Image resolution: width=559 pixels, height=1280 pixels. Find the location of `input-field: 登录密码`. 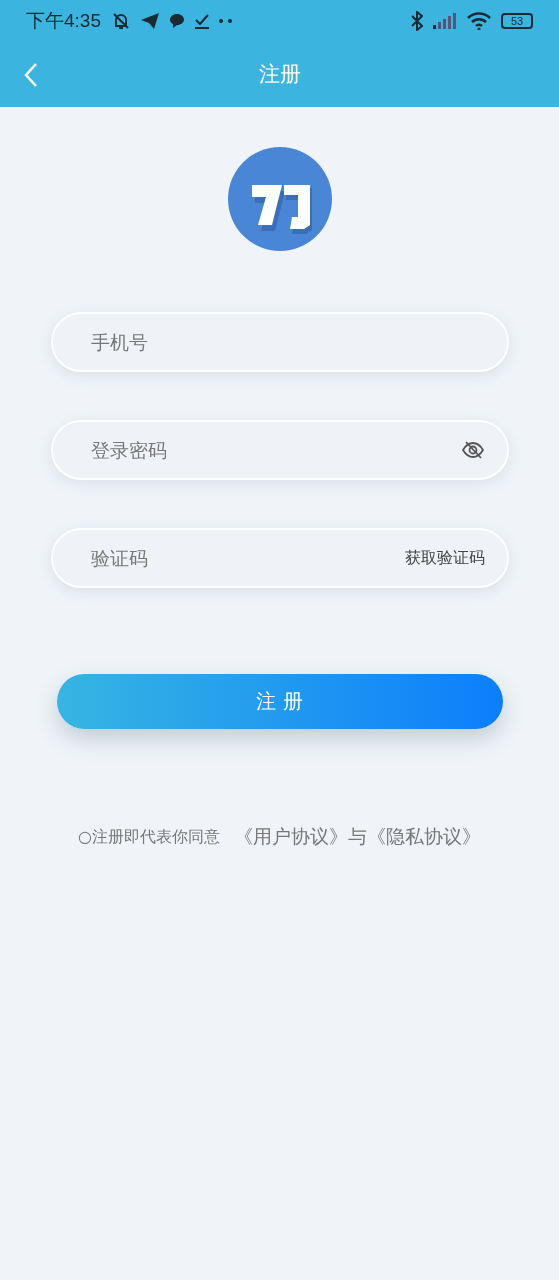

input-field: 登录密码 is located at coordinates (279, 450).